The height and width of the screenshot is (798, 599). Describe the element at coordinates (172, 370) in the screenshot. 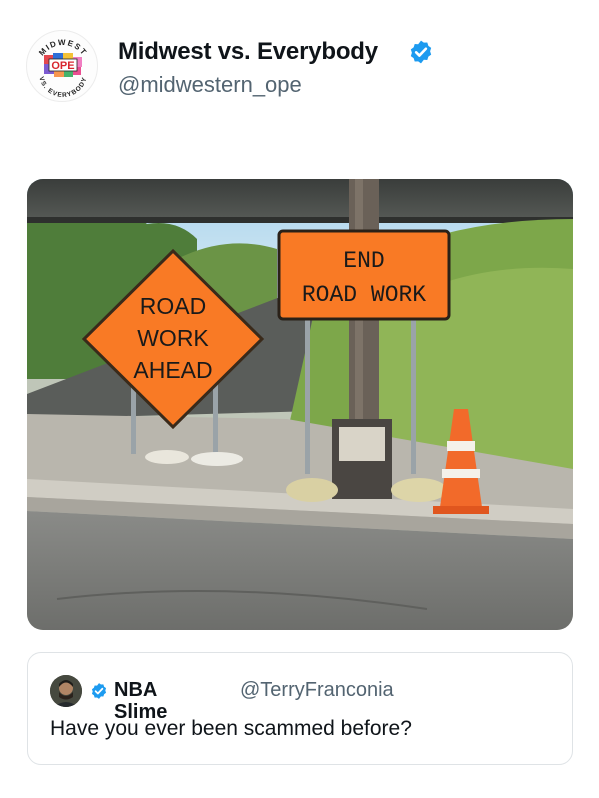

I see `diamond-sign-line-3: AHEAD` at that location.